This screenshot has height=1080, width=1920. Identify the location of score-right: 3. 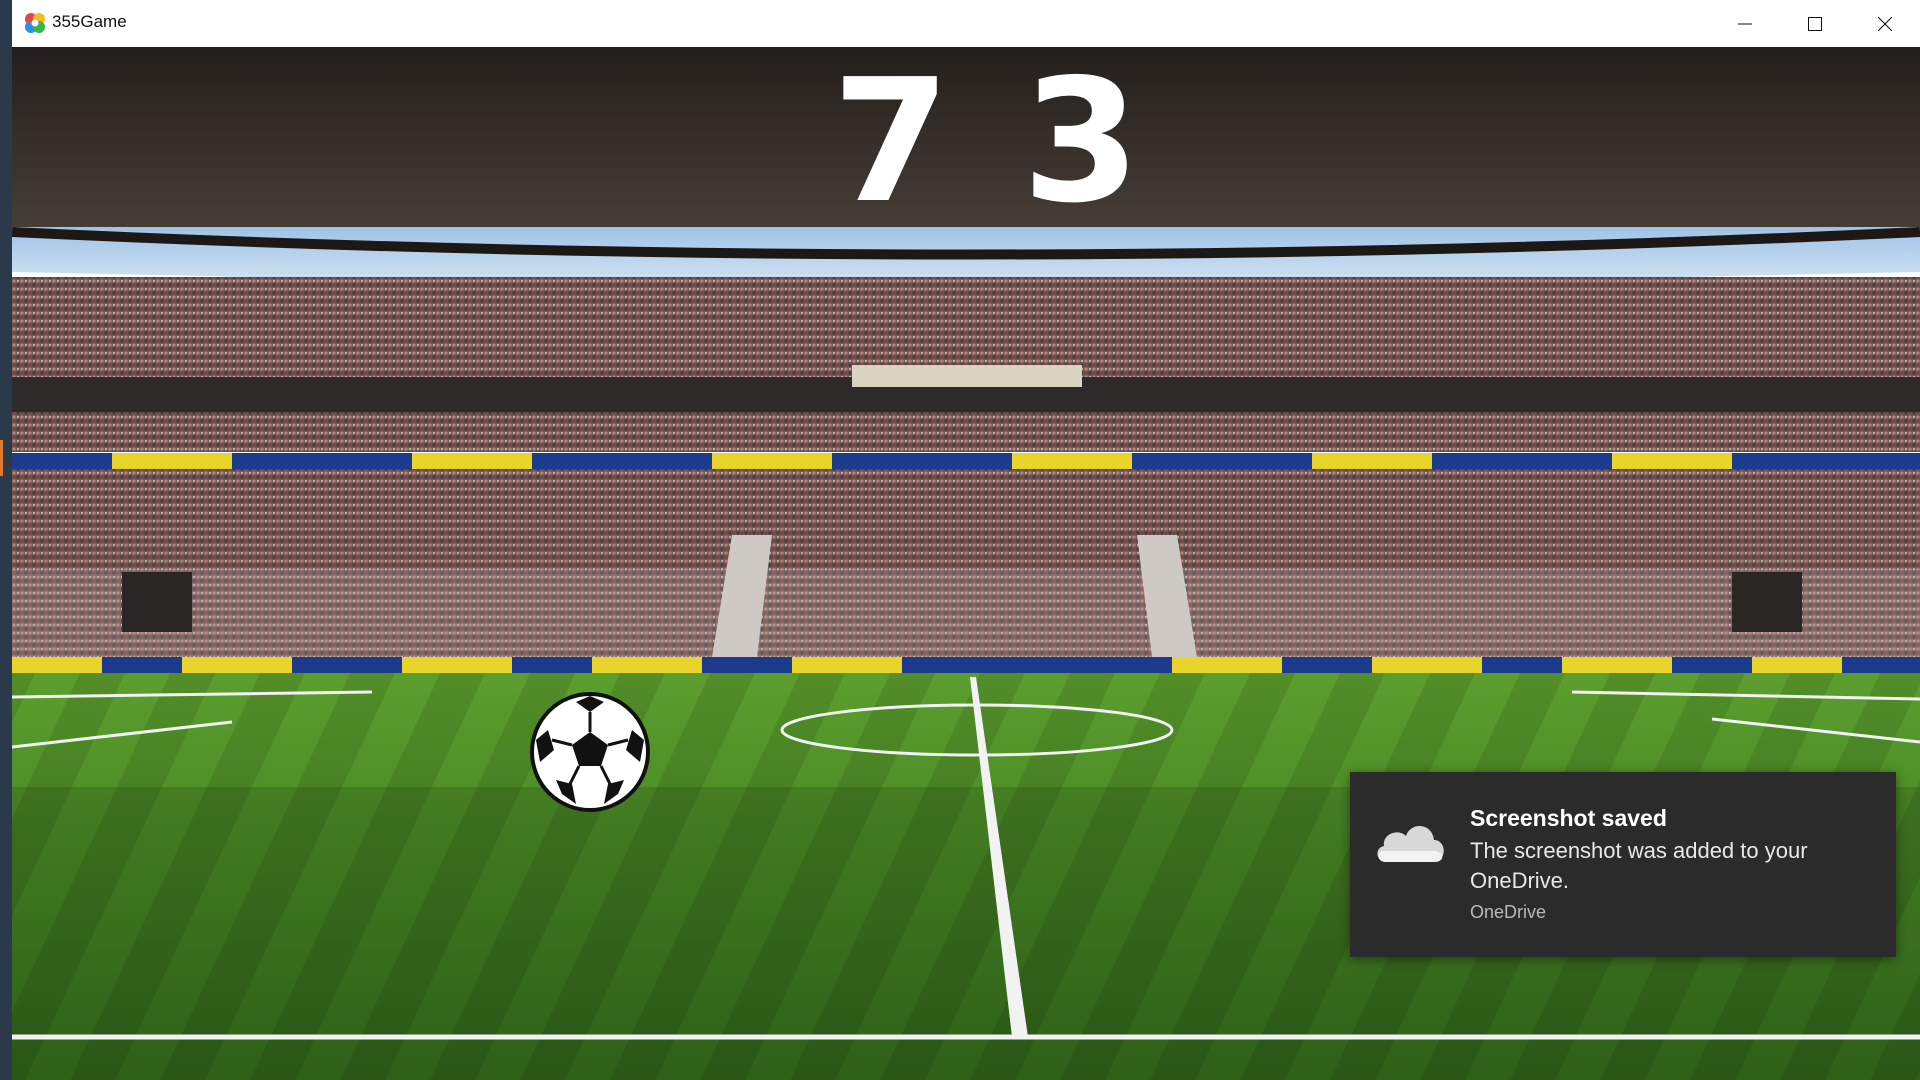
(1081, 144).